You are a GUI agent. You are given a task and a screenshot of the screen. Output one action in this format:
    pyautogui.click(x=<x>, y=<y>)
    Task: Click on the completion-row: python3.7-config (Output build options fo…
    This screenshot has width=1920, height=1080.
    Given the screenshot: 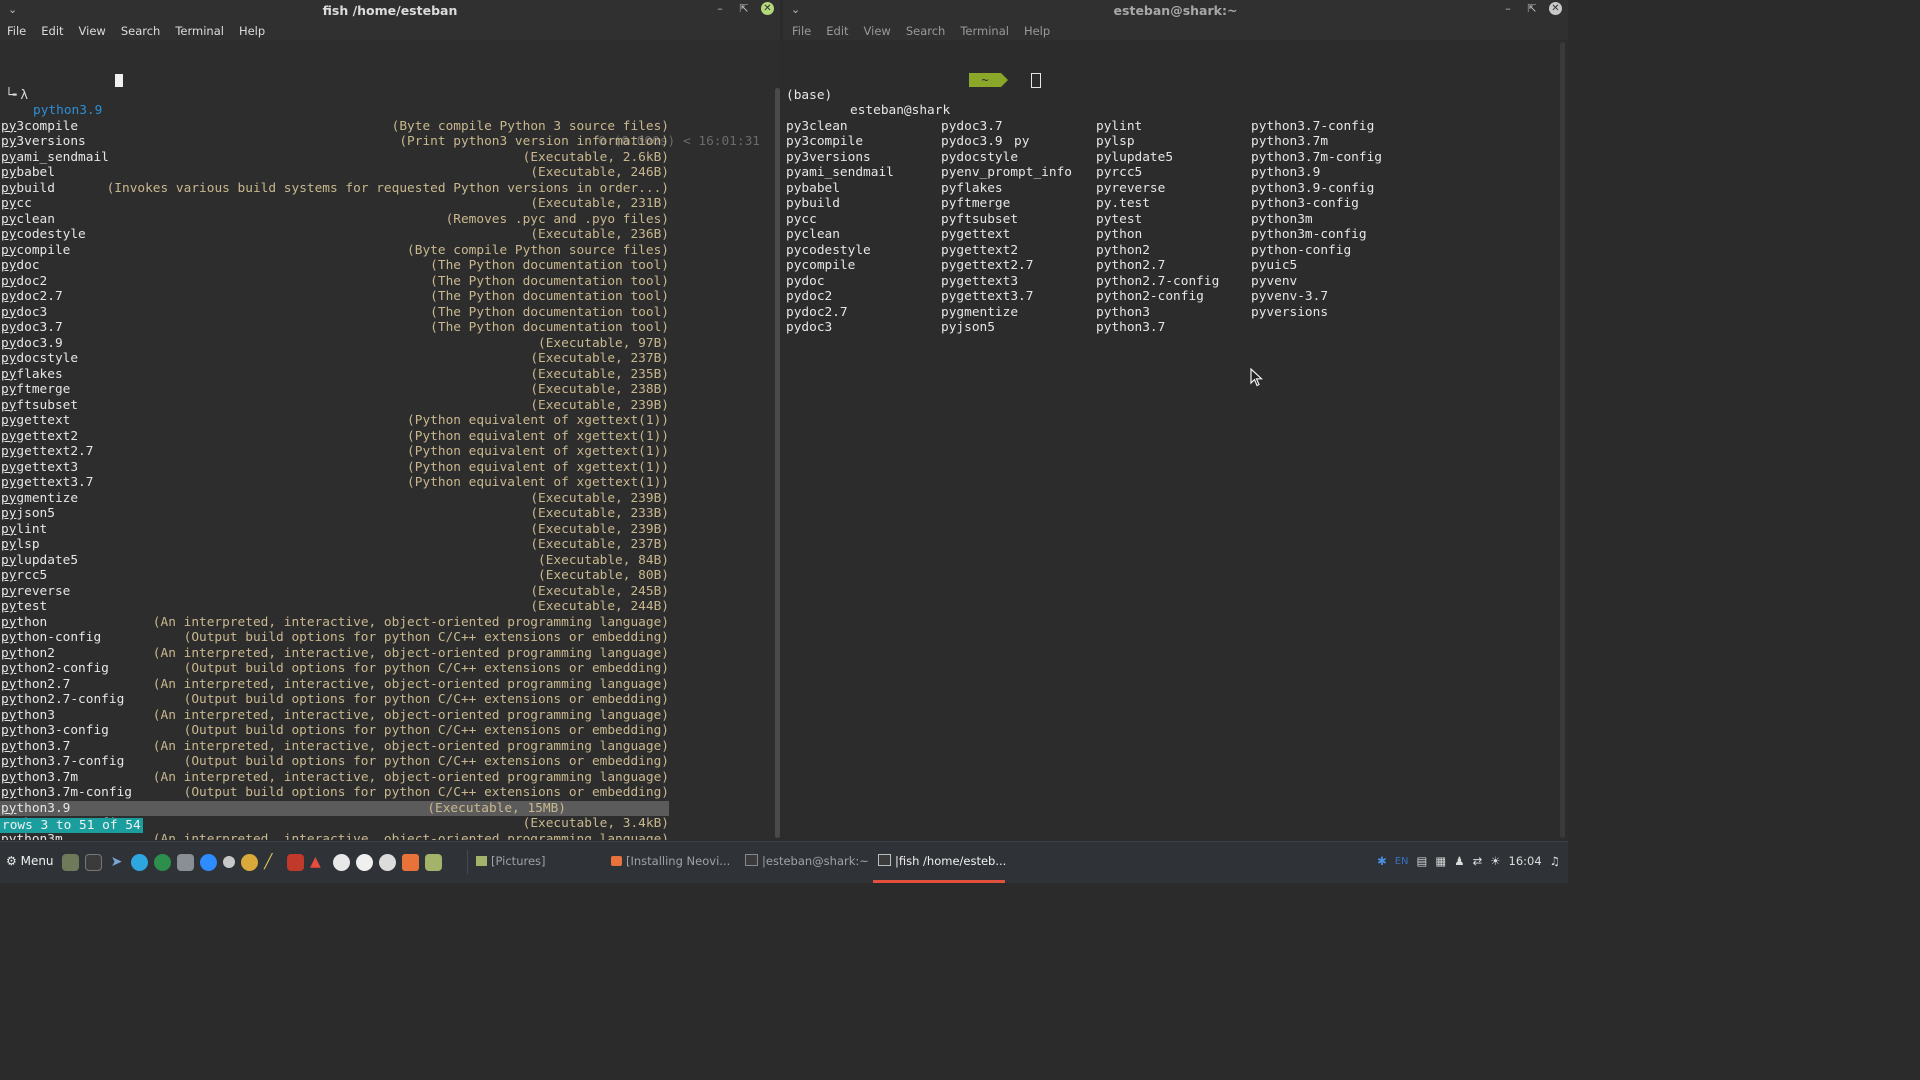 What is the action you would take?
    pyautogui.click(x=386, y=762)
    